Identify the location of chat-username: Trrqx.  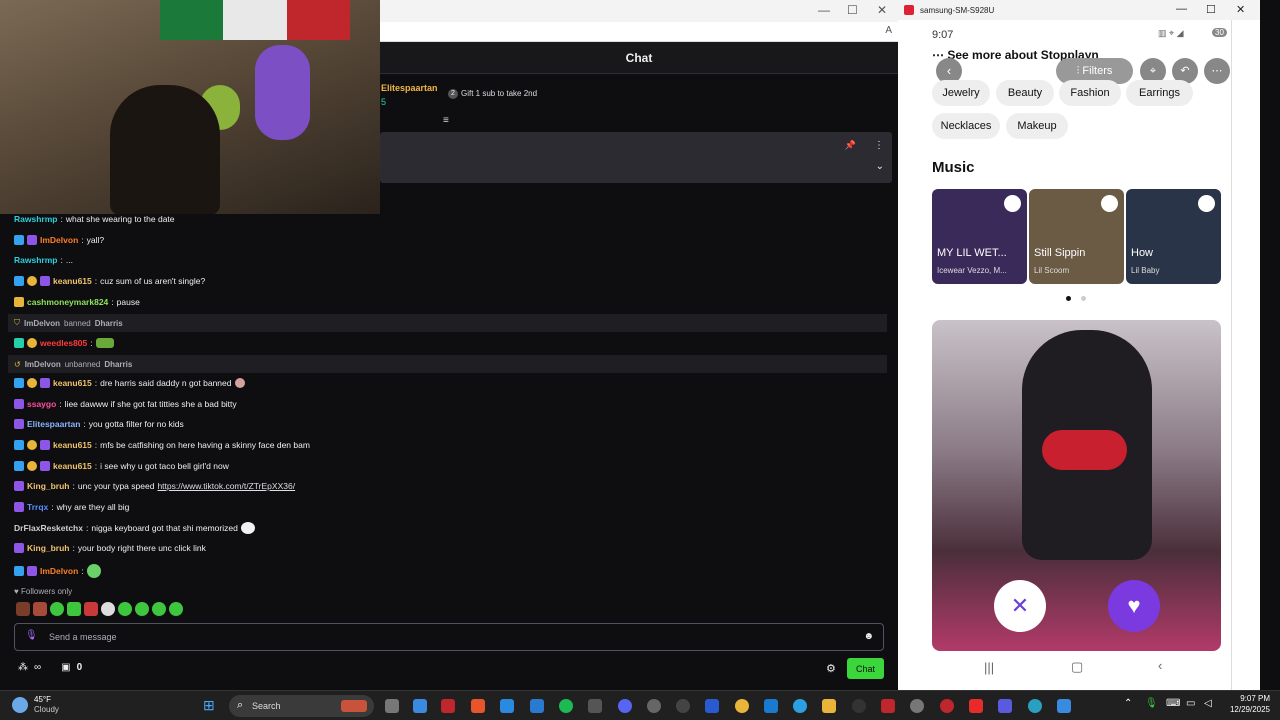
(37, 507).